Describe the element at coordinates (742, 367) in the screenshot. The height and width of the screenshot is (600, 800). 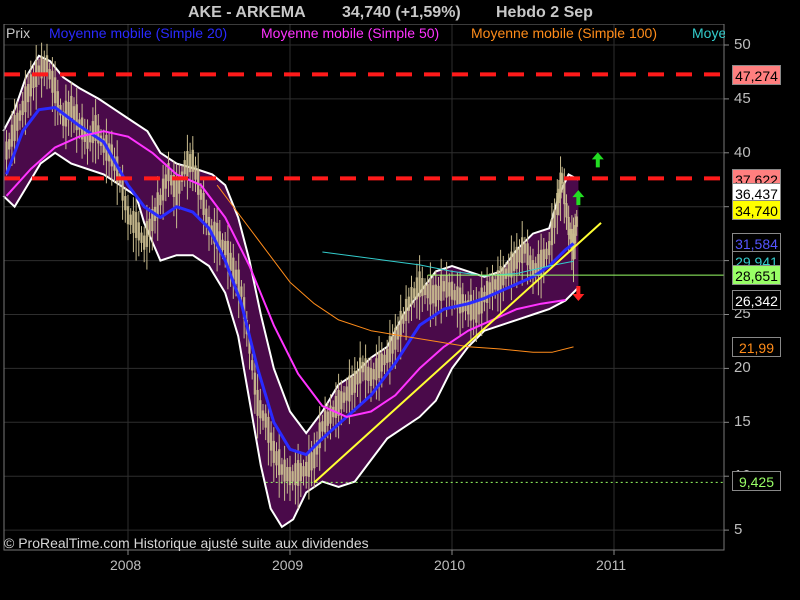
I see `y-tick-label: 20` at that location.